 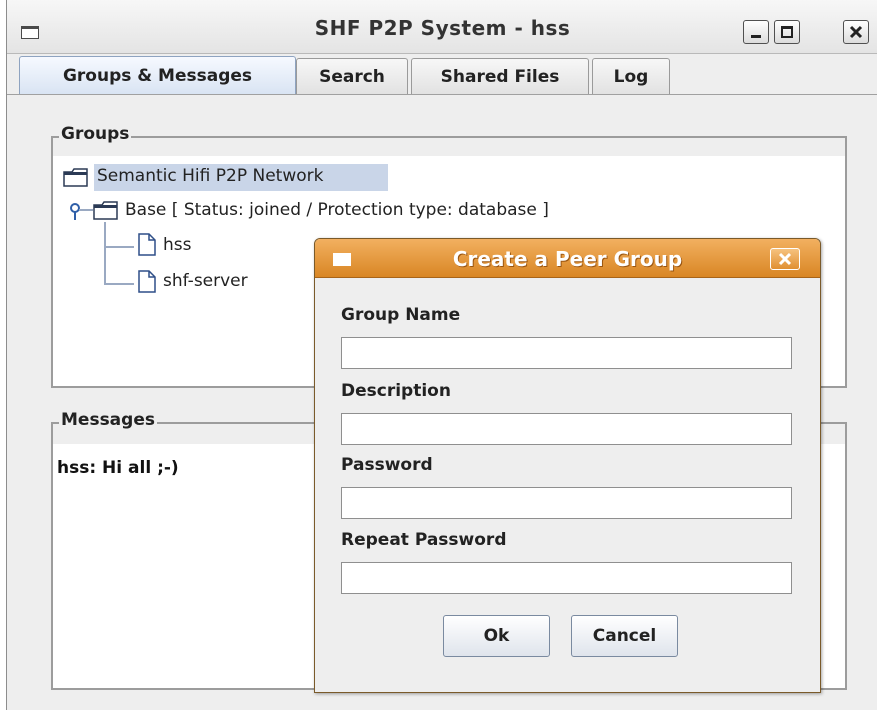 I want to click on tab-groups-messages: Groups & Messages, so click(x=157, y=75).